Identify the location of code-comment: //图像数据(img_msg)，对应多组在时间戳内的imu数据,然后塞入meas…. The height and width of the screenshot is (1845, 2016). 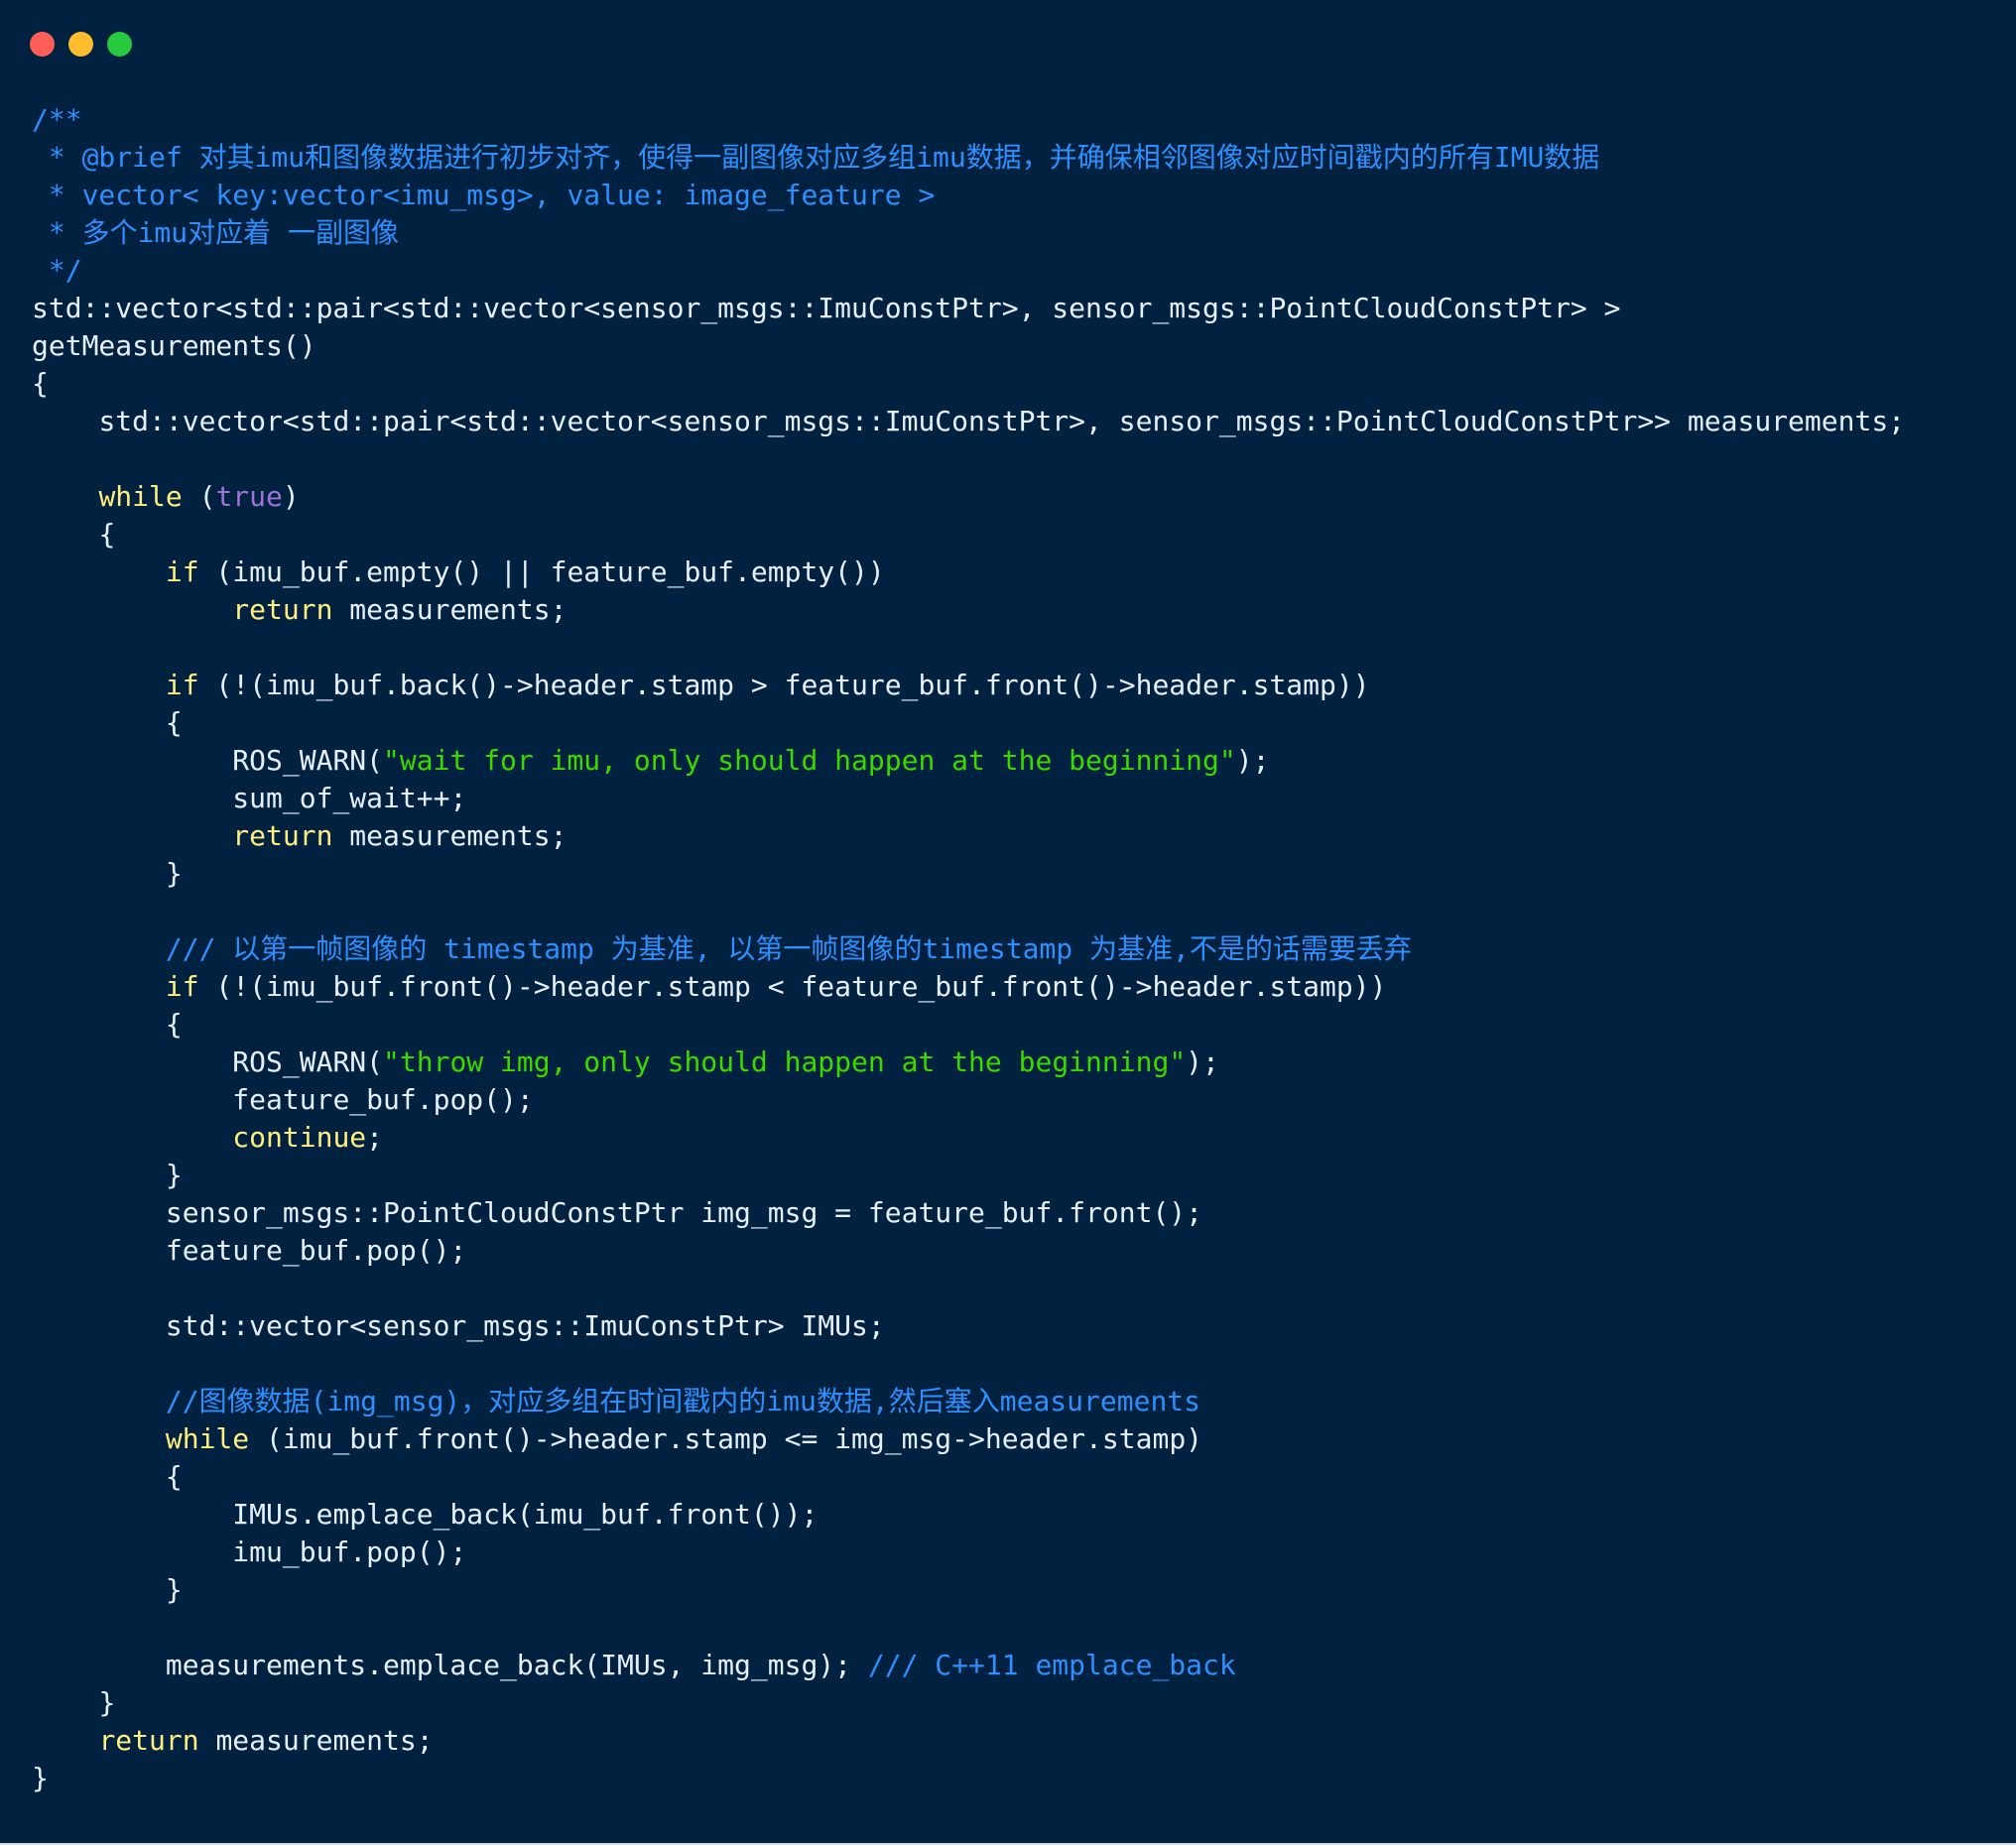
(683, 1401).